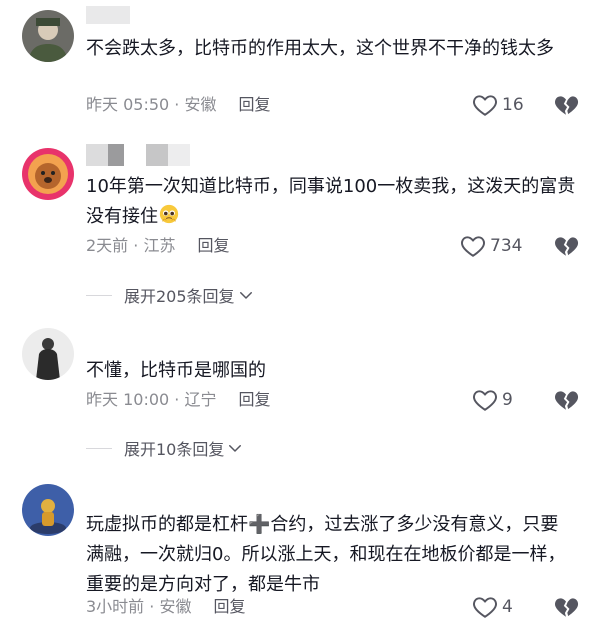  Describe the element at coordinates (131, 245) in the screenshot. I see `timestamp-location: 2天前 · 江苏` at that location.